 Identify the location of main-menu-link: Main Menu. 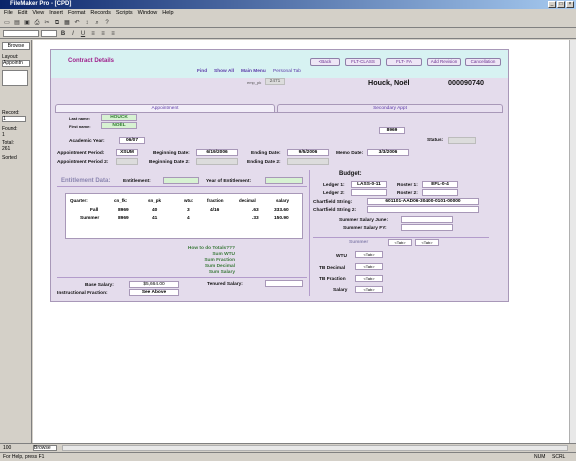
(253, 71).